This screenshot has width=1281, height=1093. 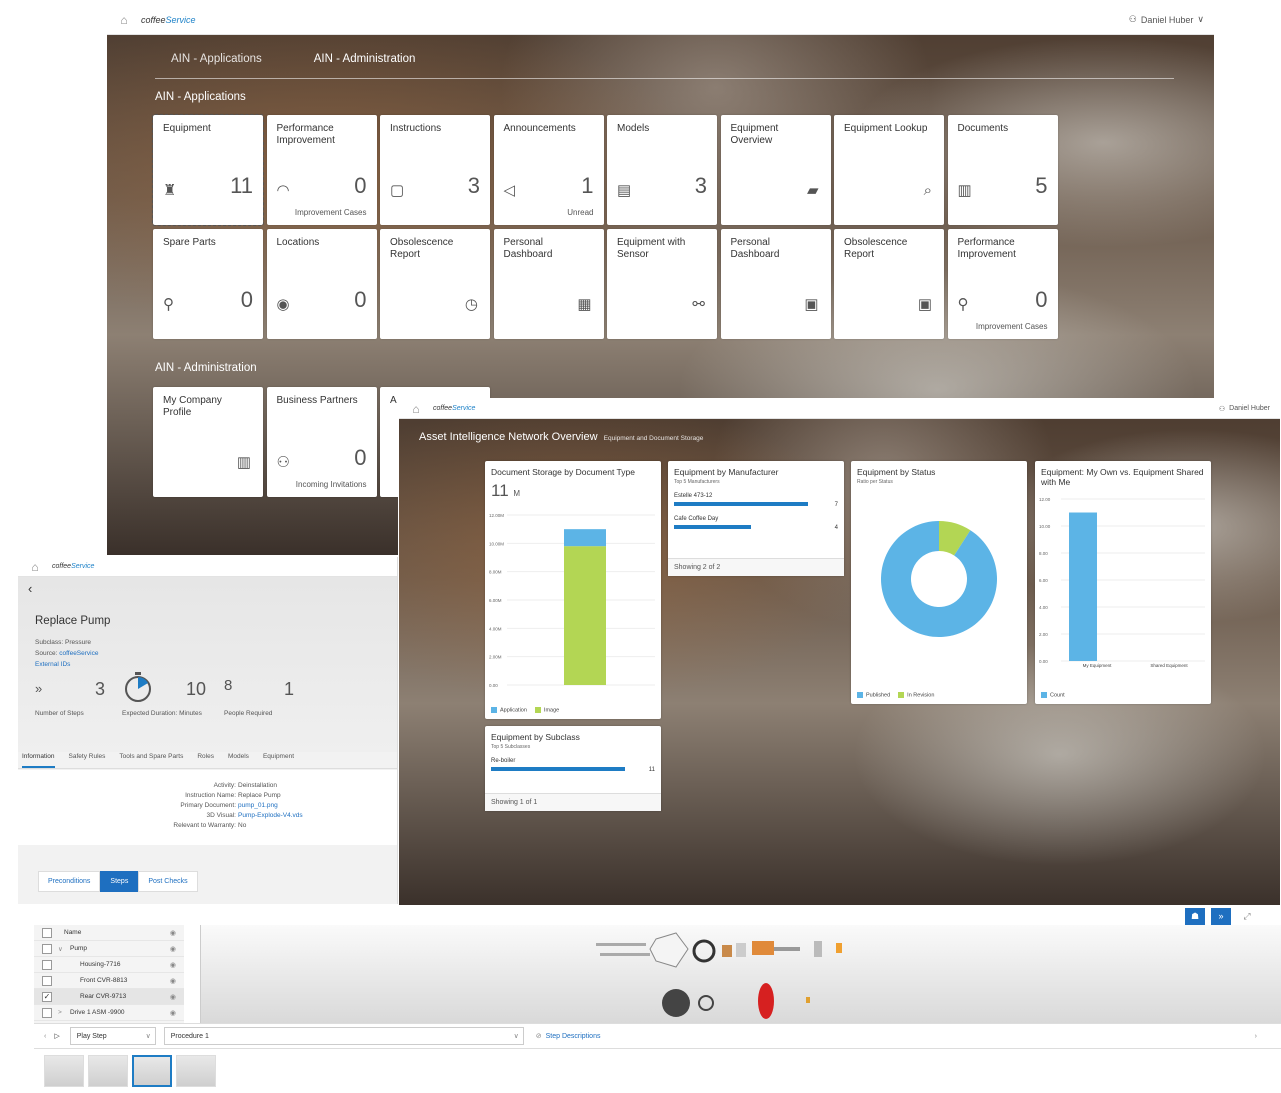 What do you see at coordinates (208, 284) in the screenshot?
I see `tile-spare-parts: Spare Parts ⚲ 0` at bounding box center [208, 284].